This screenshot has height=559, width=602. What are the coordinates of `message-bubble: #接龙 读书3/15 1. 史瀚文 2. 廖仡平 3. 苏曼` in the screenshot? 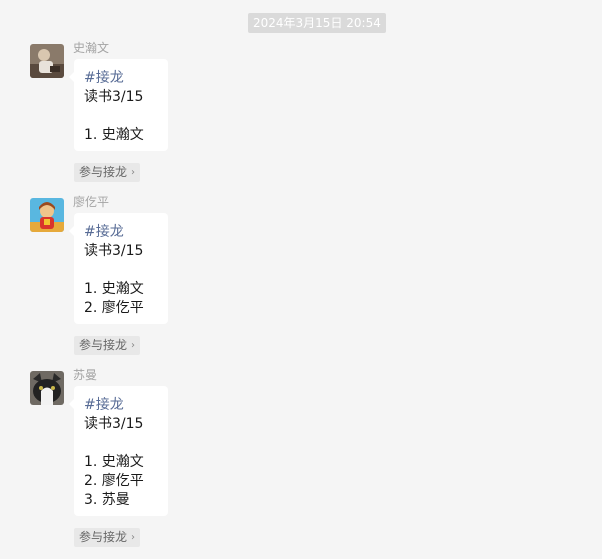 It's located at (118, 451).